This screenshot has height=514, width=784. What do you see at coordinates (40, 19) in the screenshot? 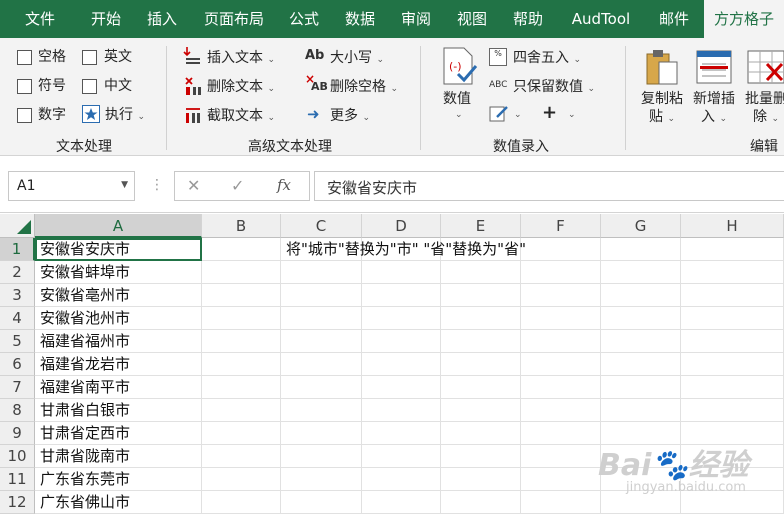
I see `tab-file: 文件` at bounding box center [40, 19].